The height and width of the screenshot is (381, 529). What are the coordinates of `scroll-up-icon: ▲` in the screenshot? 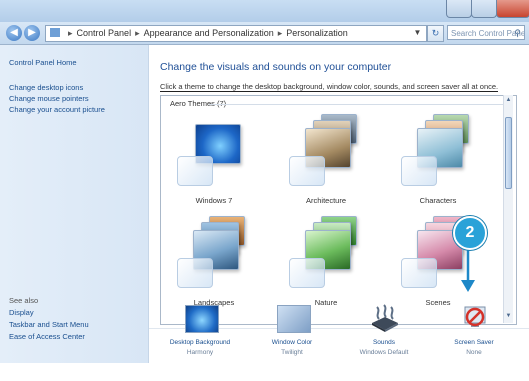 It's located at (508, 100).